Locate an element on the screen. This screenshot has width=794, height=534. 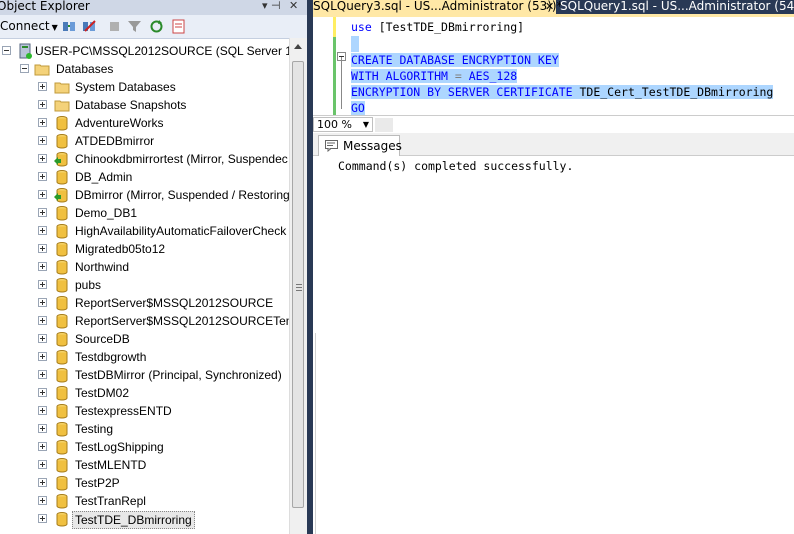
database-label: Northwind is located at coordinates (102, 267).